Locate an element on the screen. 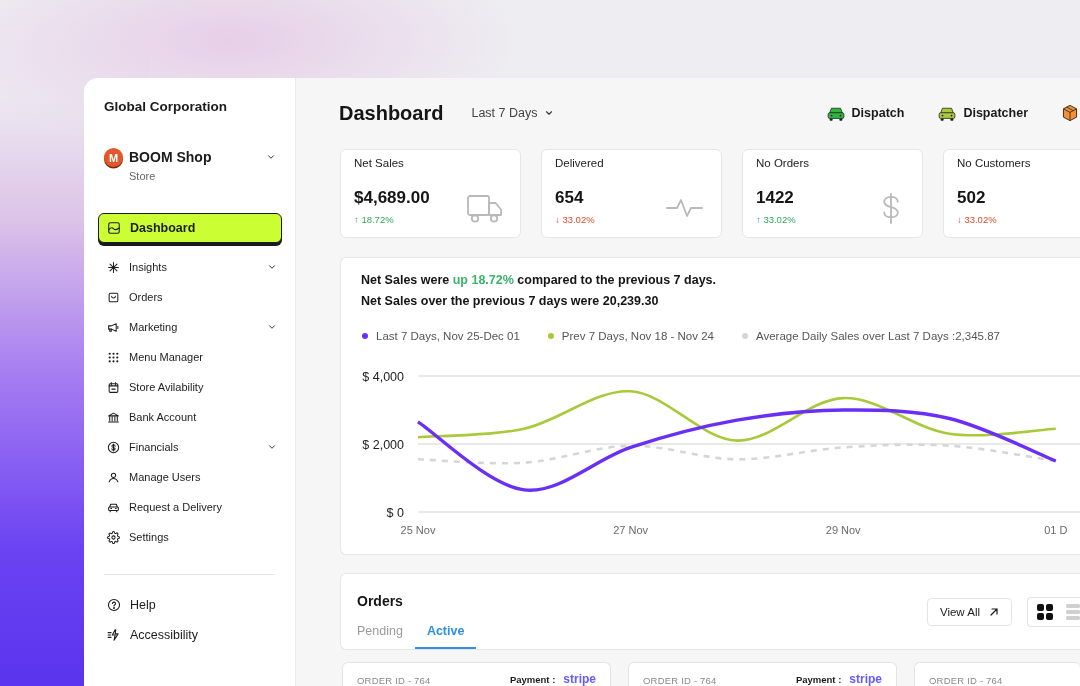 This screenshot has height=686, width=1080. nav-item: Request a Delivery is located at coordinates (190, 507).